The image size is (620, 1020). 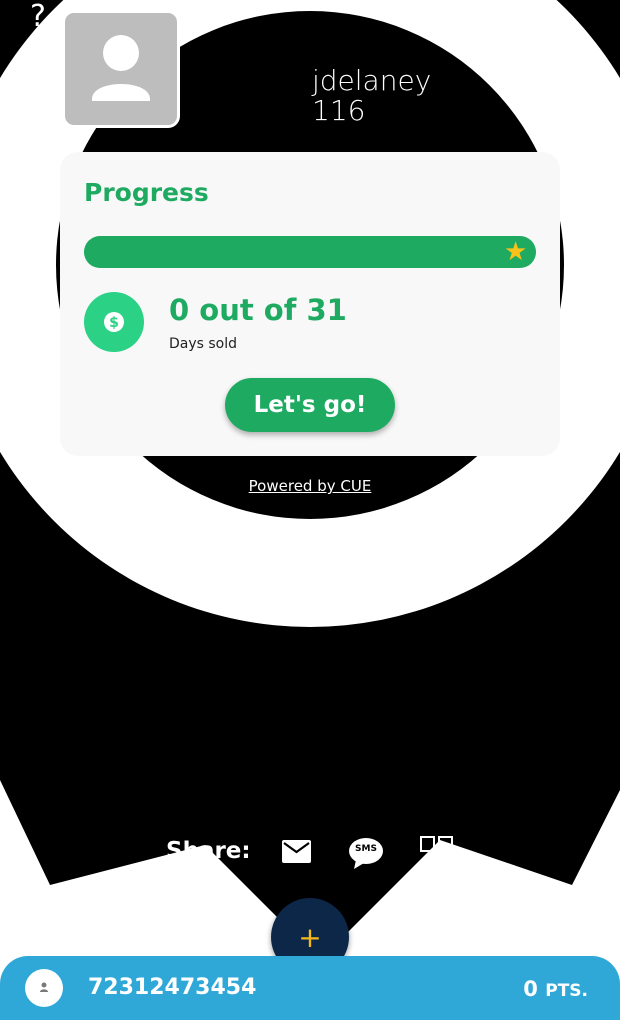 I want to click on points-display: 0 PTS., so click(x=555, y=989).